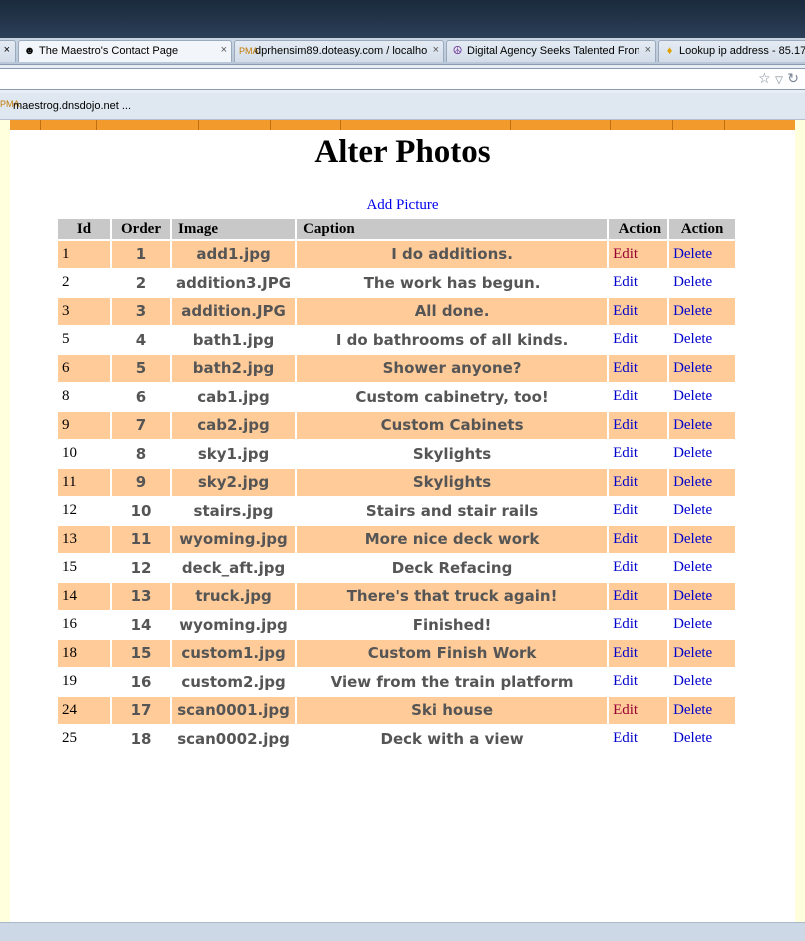 This screenshot has height=941, width=805. I want to click on cell-order: 12, so click(141, 567).